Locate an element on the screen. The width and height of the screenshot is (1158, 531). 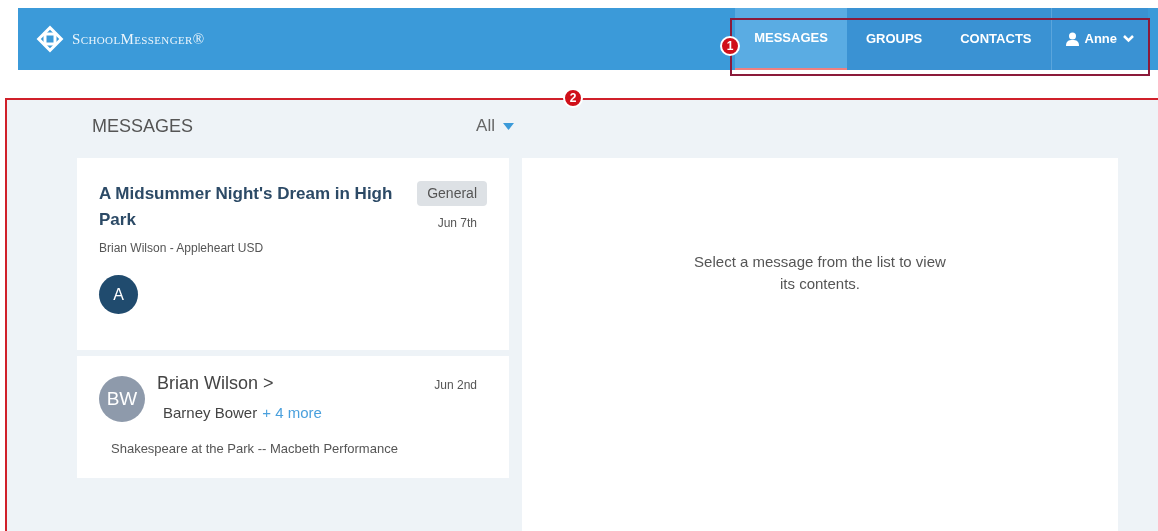
message-subject: Shakespeare at the Park -- Macbeth Performance is located at coordinates (255, 448).